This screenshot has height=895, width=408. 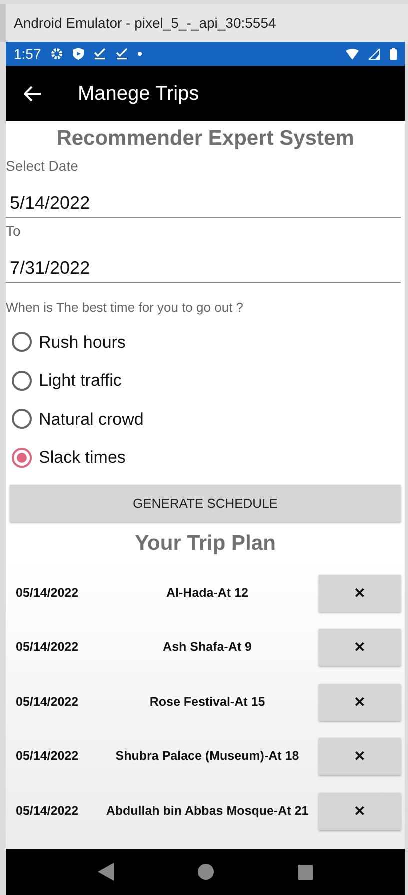 I want to click on field-label: Select Date, so click(x=43, y=166).